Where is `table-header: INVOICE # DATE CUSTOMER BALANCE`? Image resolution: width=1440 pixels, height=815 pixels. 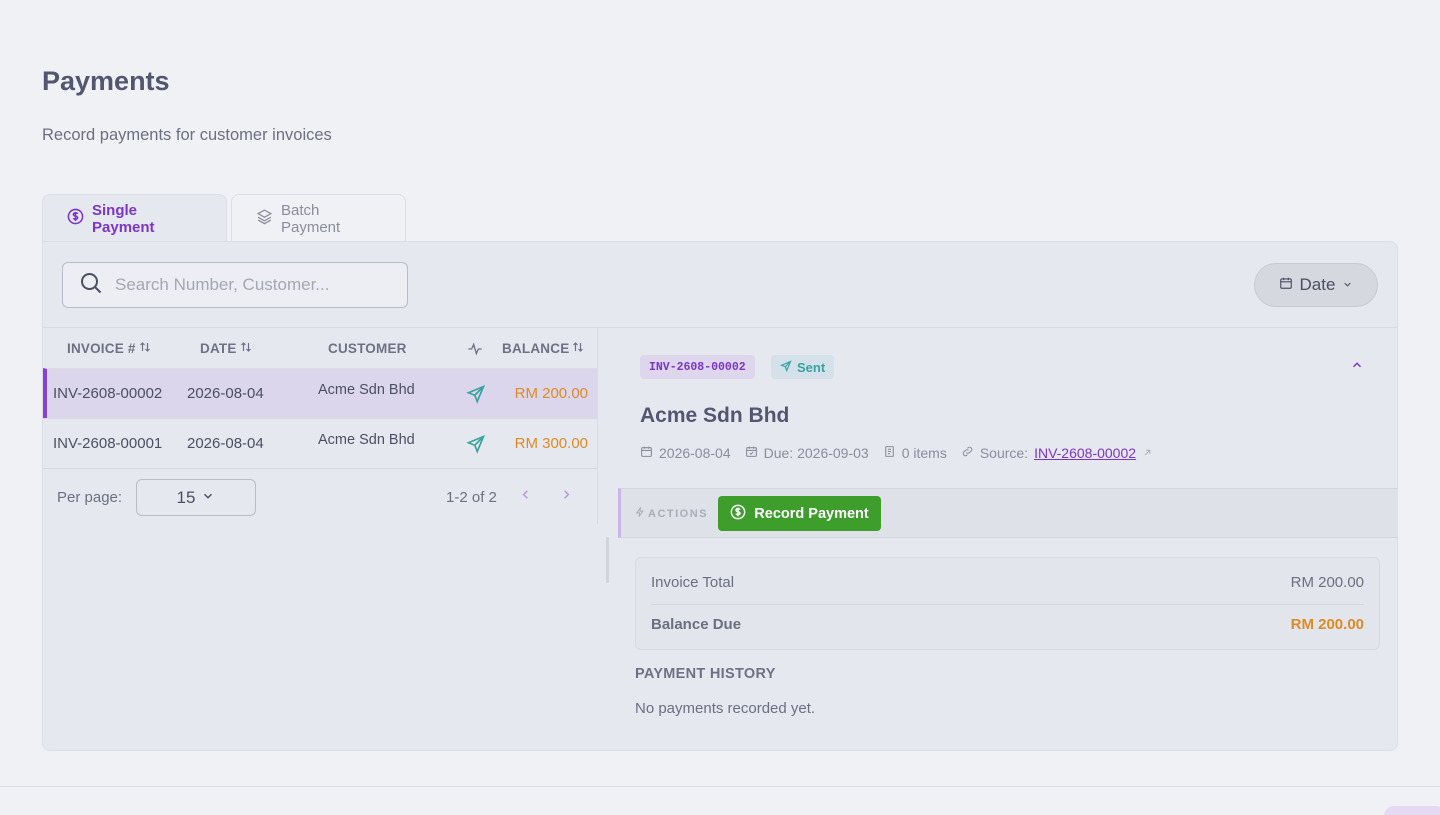
table-header: INVOICE # DATE CUSTOMER BALANCE is located at coordinates (320, 348).